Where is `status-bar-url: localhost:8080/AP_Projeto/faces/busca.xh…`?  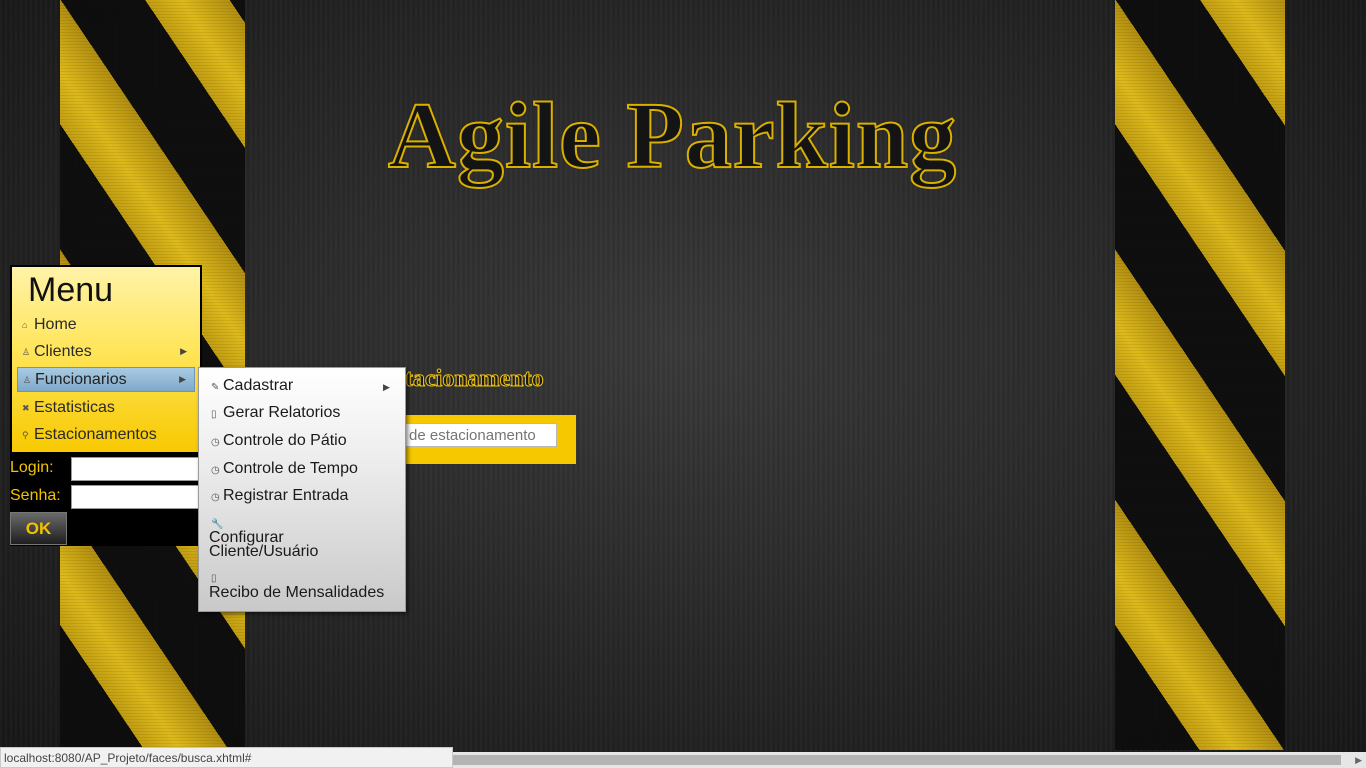
status-bar-url: localhost:8080/AP_Projeto/faces/busca.xh… is located at coordinates (226, 757).